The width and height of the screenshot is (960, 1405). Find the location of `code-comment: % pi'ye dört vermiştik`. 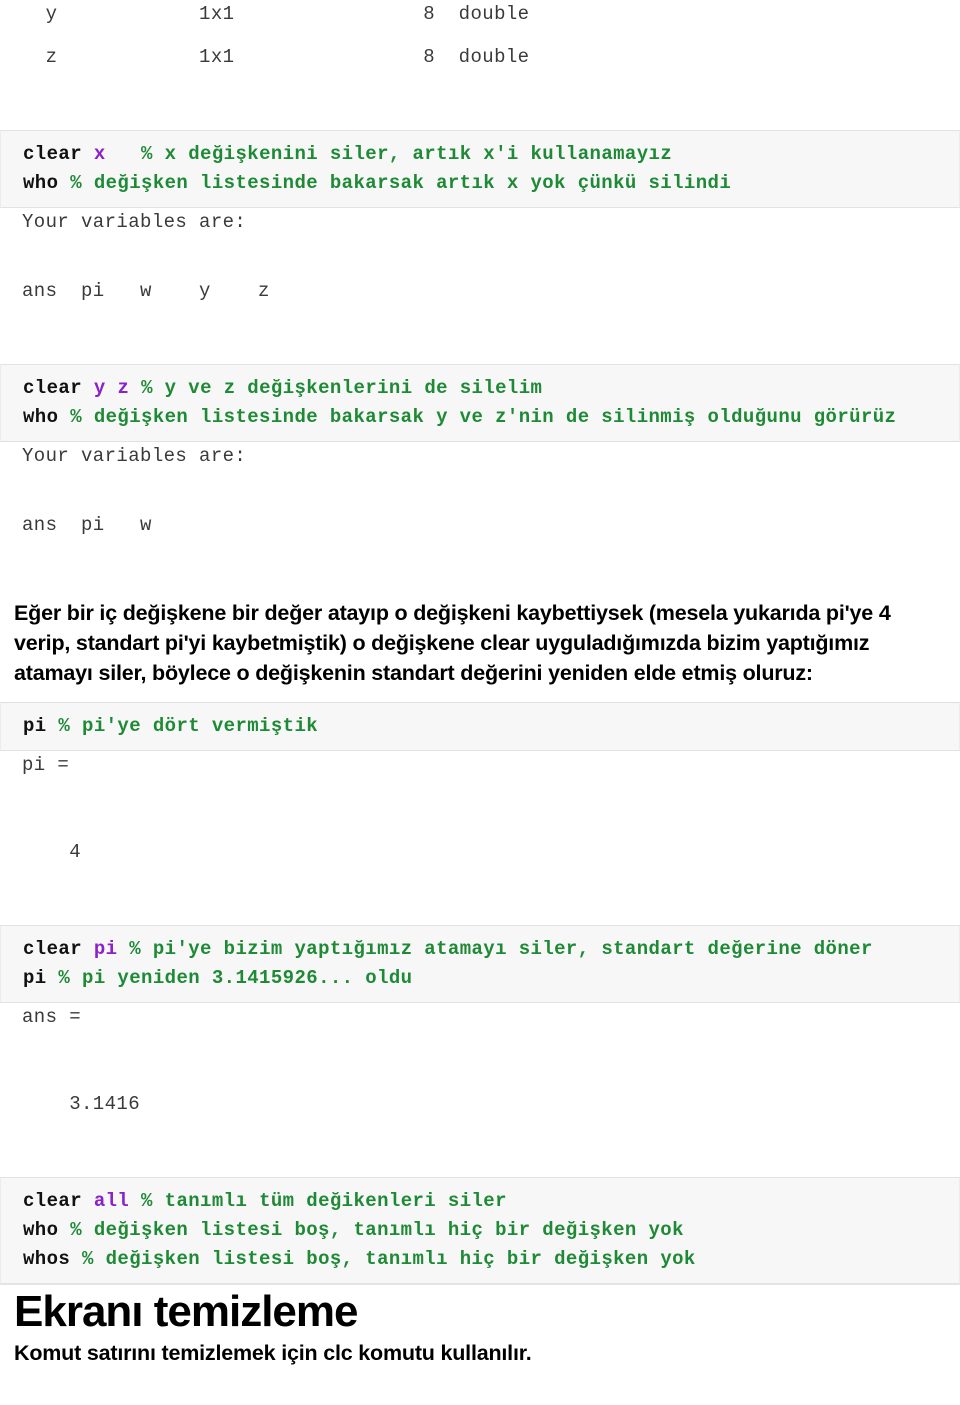

code-comment: % pi'ye dört vermiştik is located at coordinates (188, 726).